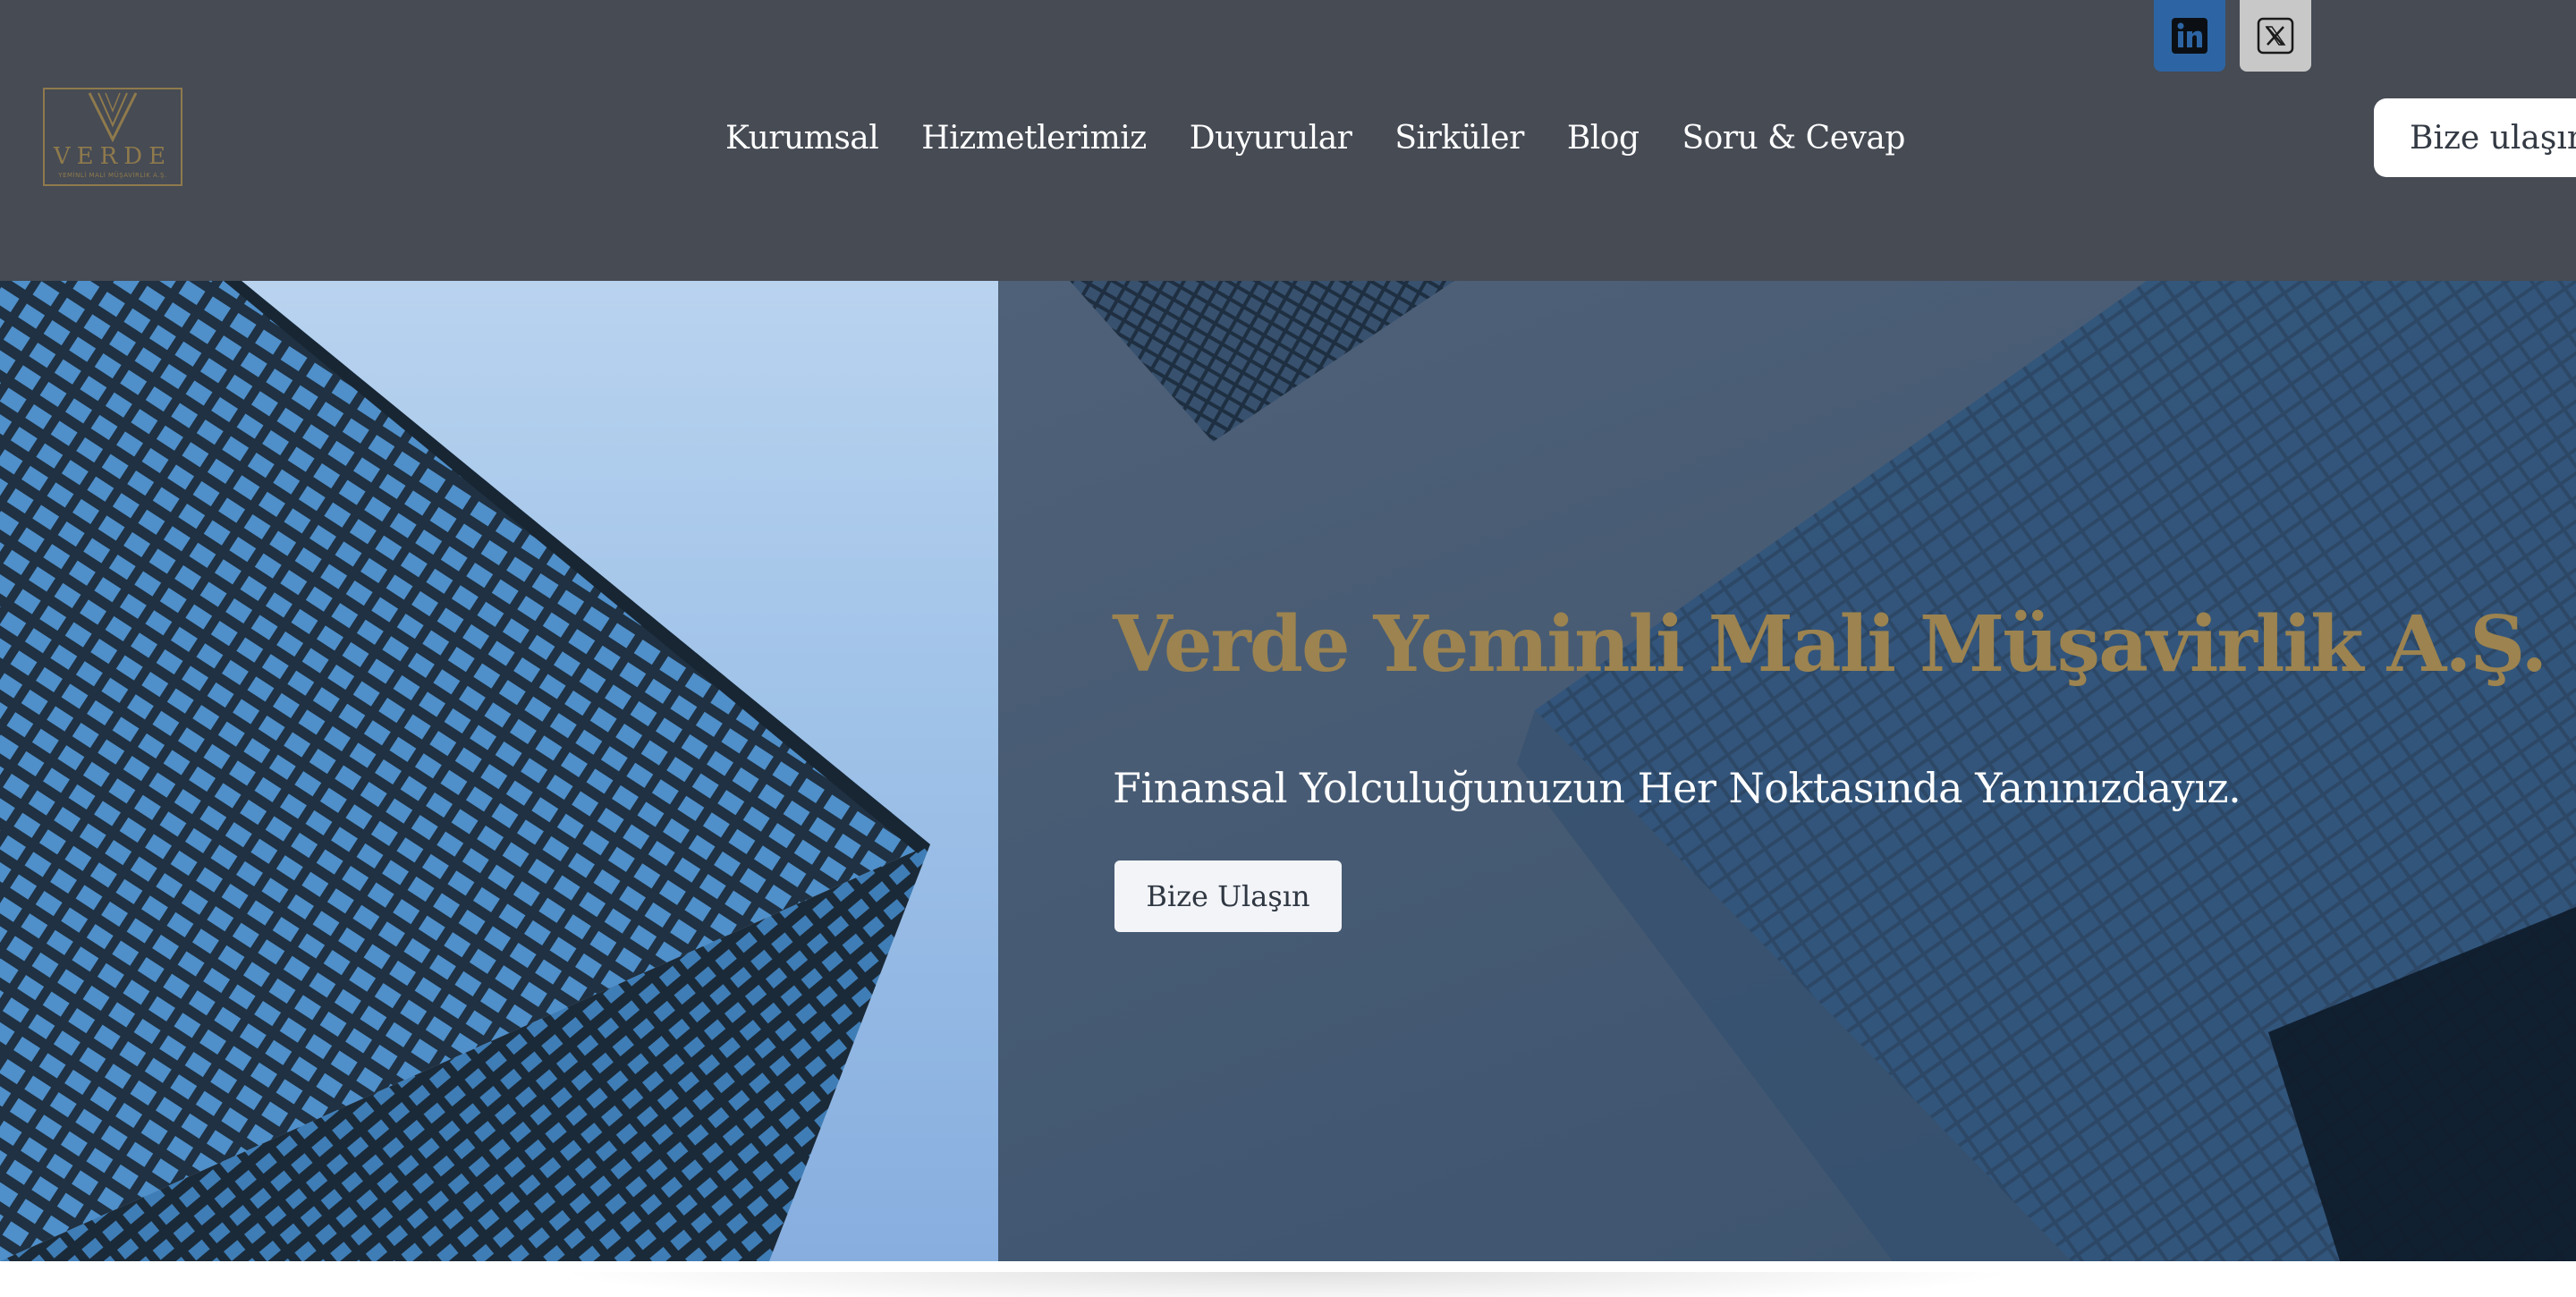 The height and width of the screenshot is (1297, 2576). I want to click on verde-logo: VERDE YEMİNLİ MALİ MÜŞAVİRLİK A.Ş., so click(112, 137).